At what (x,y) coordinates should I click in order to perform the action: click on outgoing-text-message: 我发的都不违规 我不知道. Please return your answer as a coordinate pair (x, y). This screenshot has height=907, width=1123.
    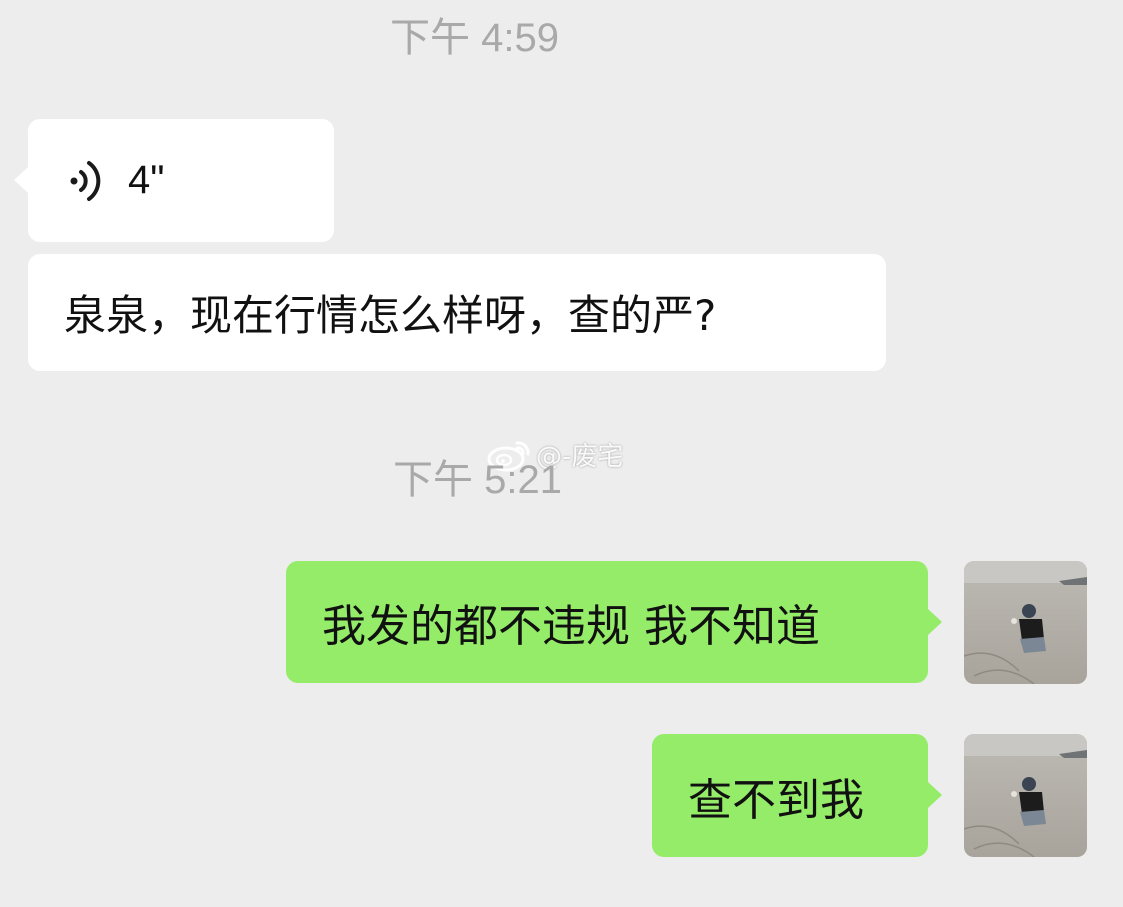
    Looking at the image, I should click on (614, 622).